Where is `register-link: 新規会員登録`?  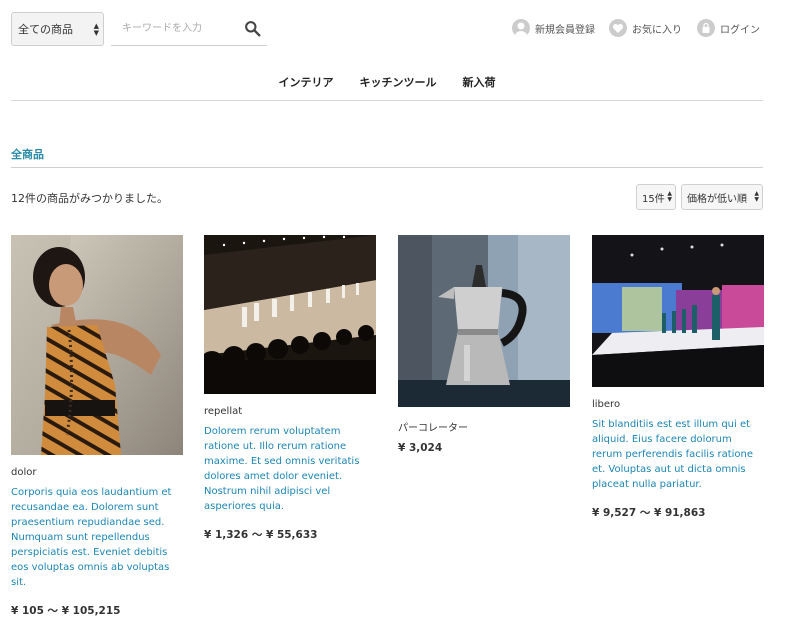
register-link: 新規会員登録 is located at coordinates (553, 28).